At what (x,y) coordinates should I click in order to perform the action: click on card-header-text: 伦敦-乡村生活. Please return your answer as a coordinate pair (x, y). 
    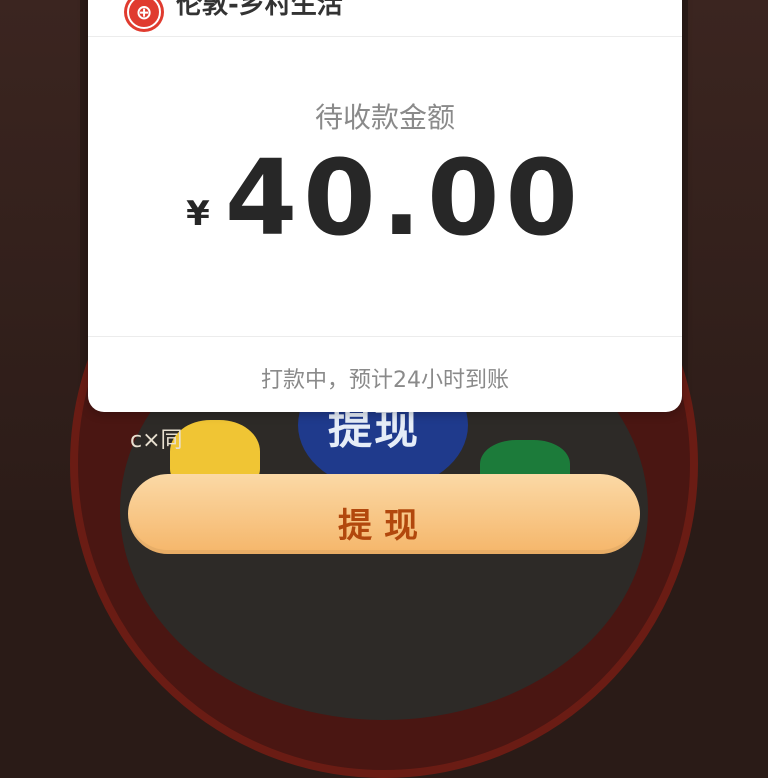
    Looking at the image, I should click on (259, 10).